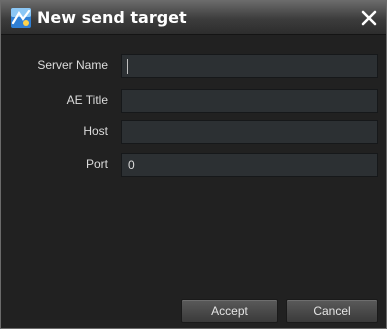 The height and width of the screenshot is (329, 387). I want to click on app-icon, so click(21, 18).